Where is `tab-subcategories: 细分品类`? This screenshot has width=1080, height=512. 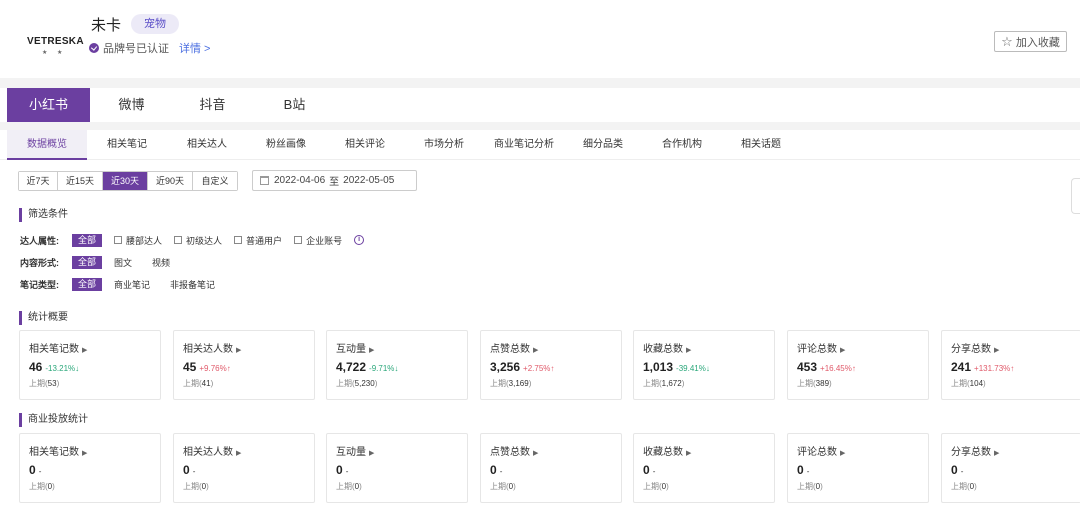 tab-subcategories: 细分品类 is located at coordinates (603, 145).